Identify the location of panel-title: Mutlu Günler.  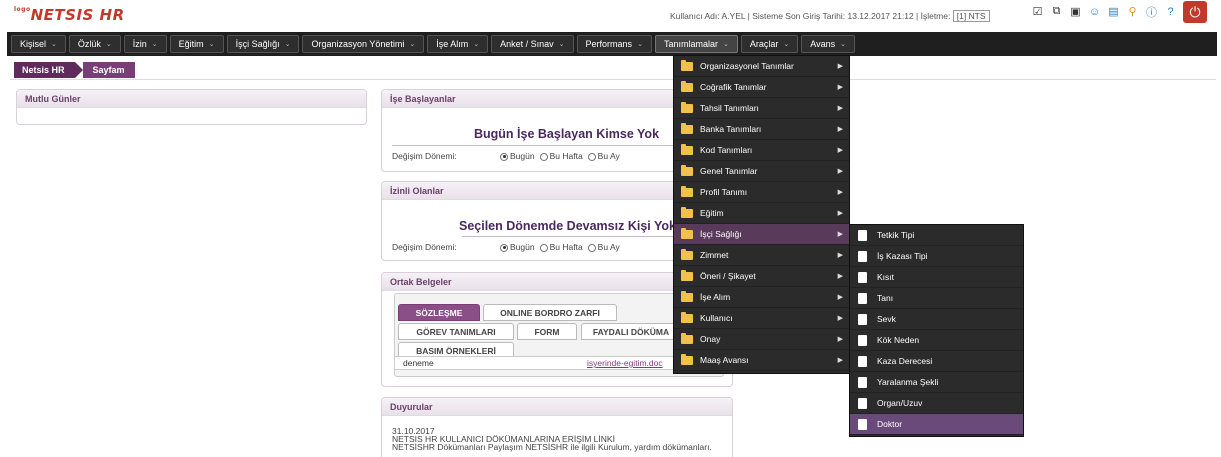
(191, 99).